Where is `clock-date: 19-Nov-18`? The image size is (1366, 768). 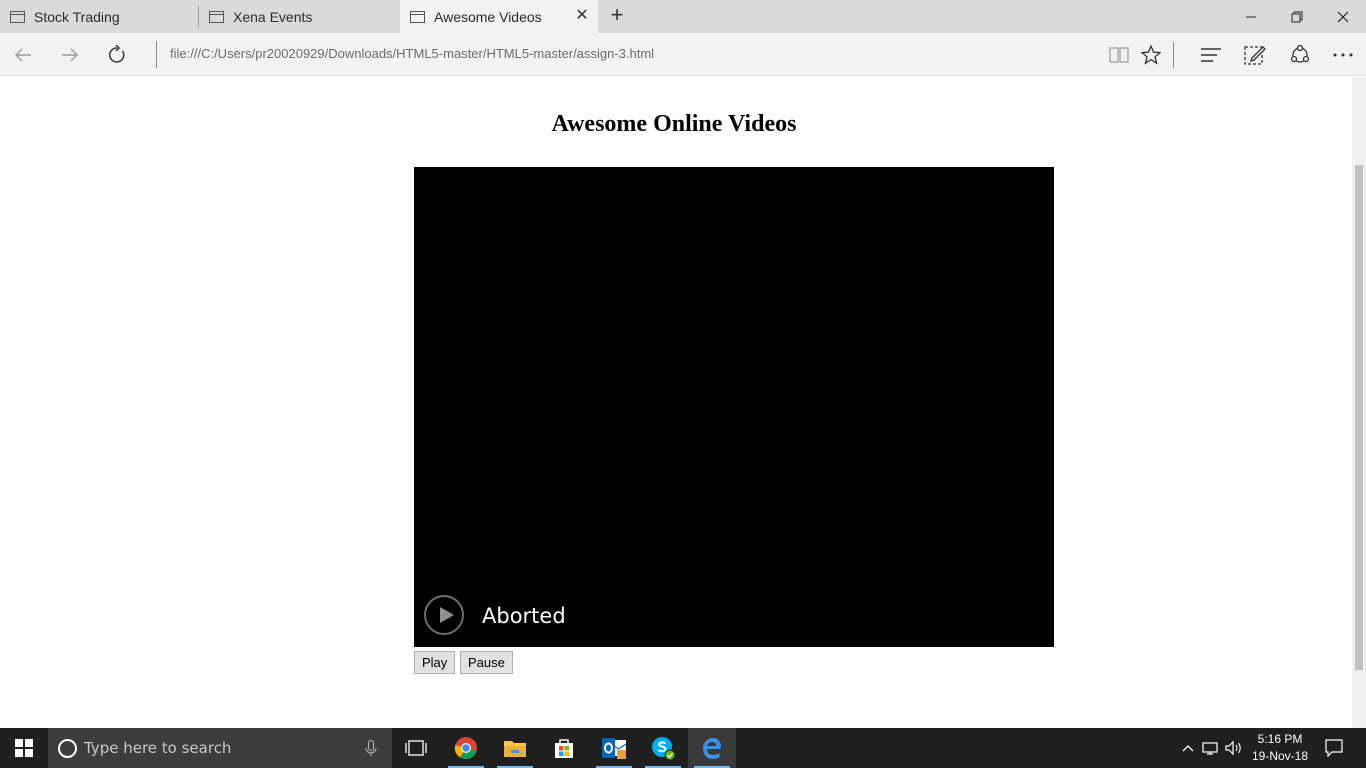 clock-date: 19-Nov-18 is located at coordinates (1280, 756).